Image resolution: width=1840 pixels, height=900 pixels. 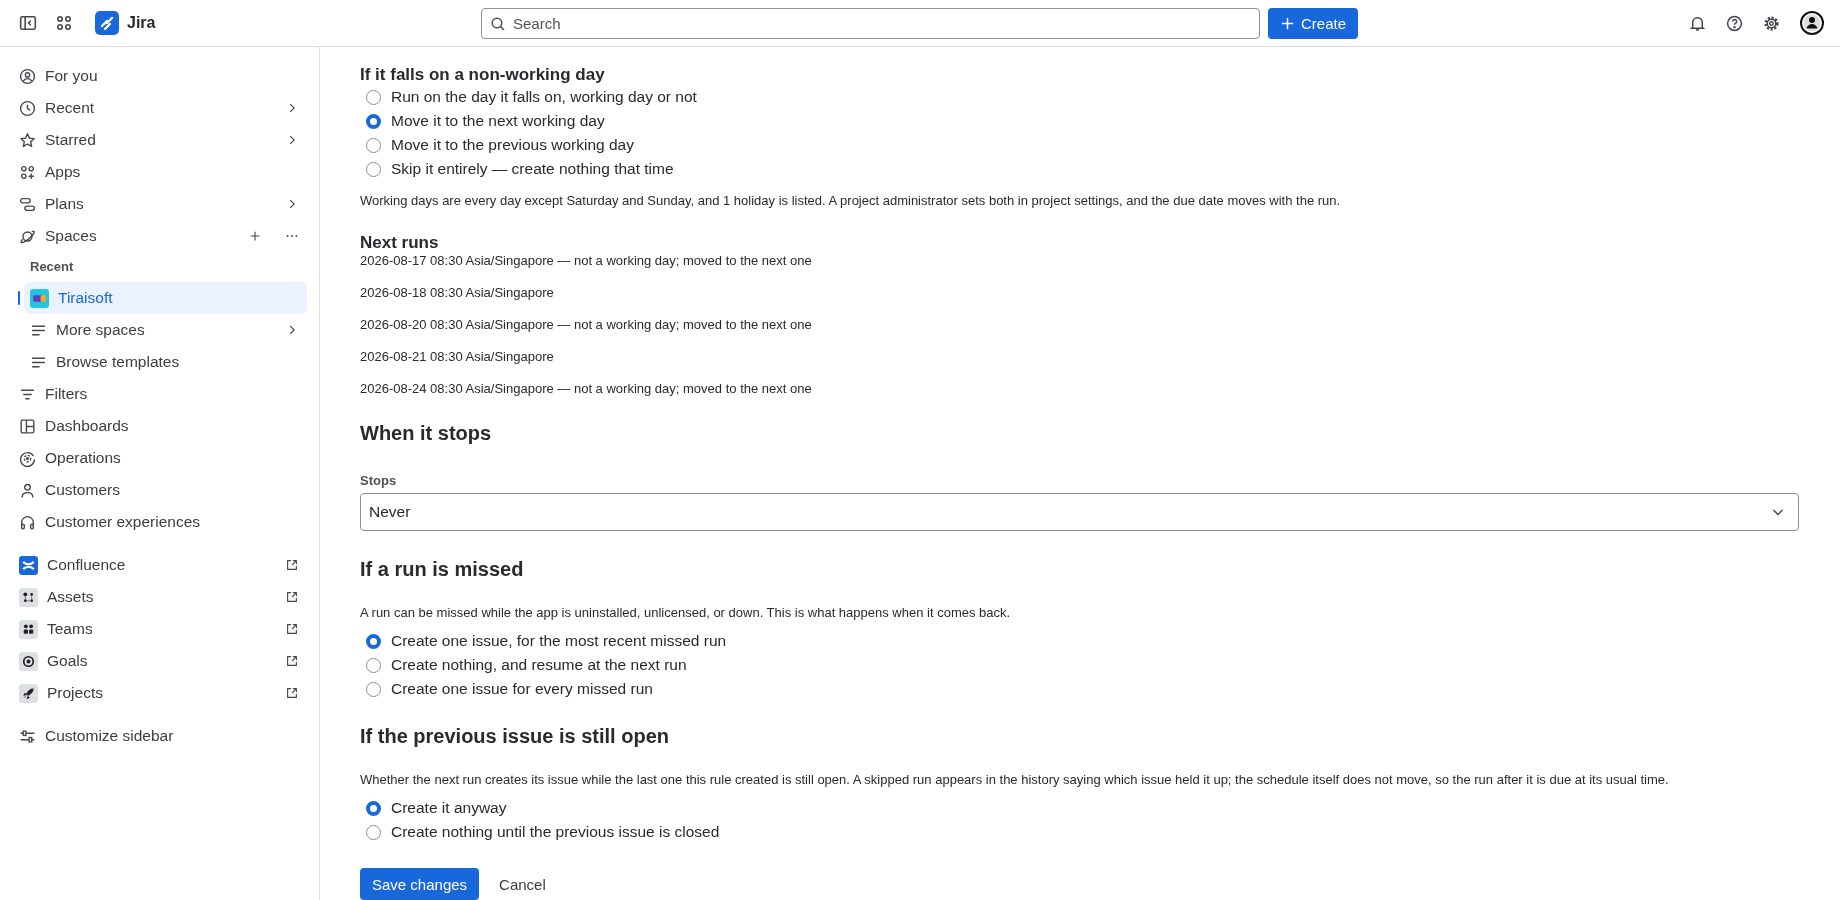 What do you see at coordinates (27, 458) in the screenshot?
I see `radar-icon` at bounding box center [27, 458].